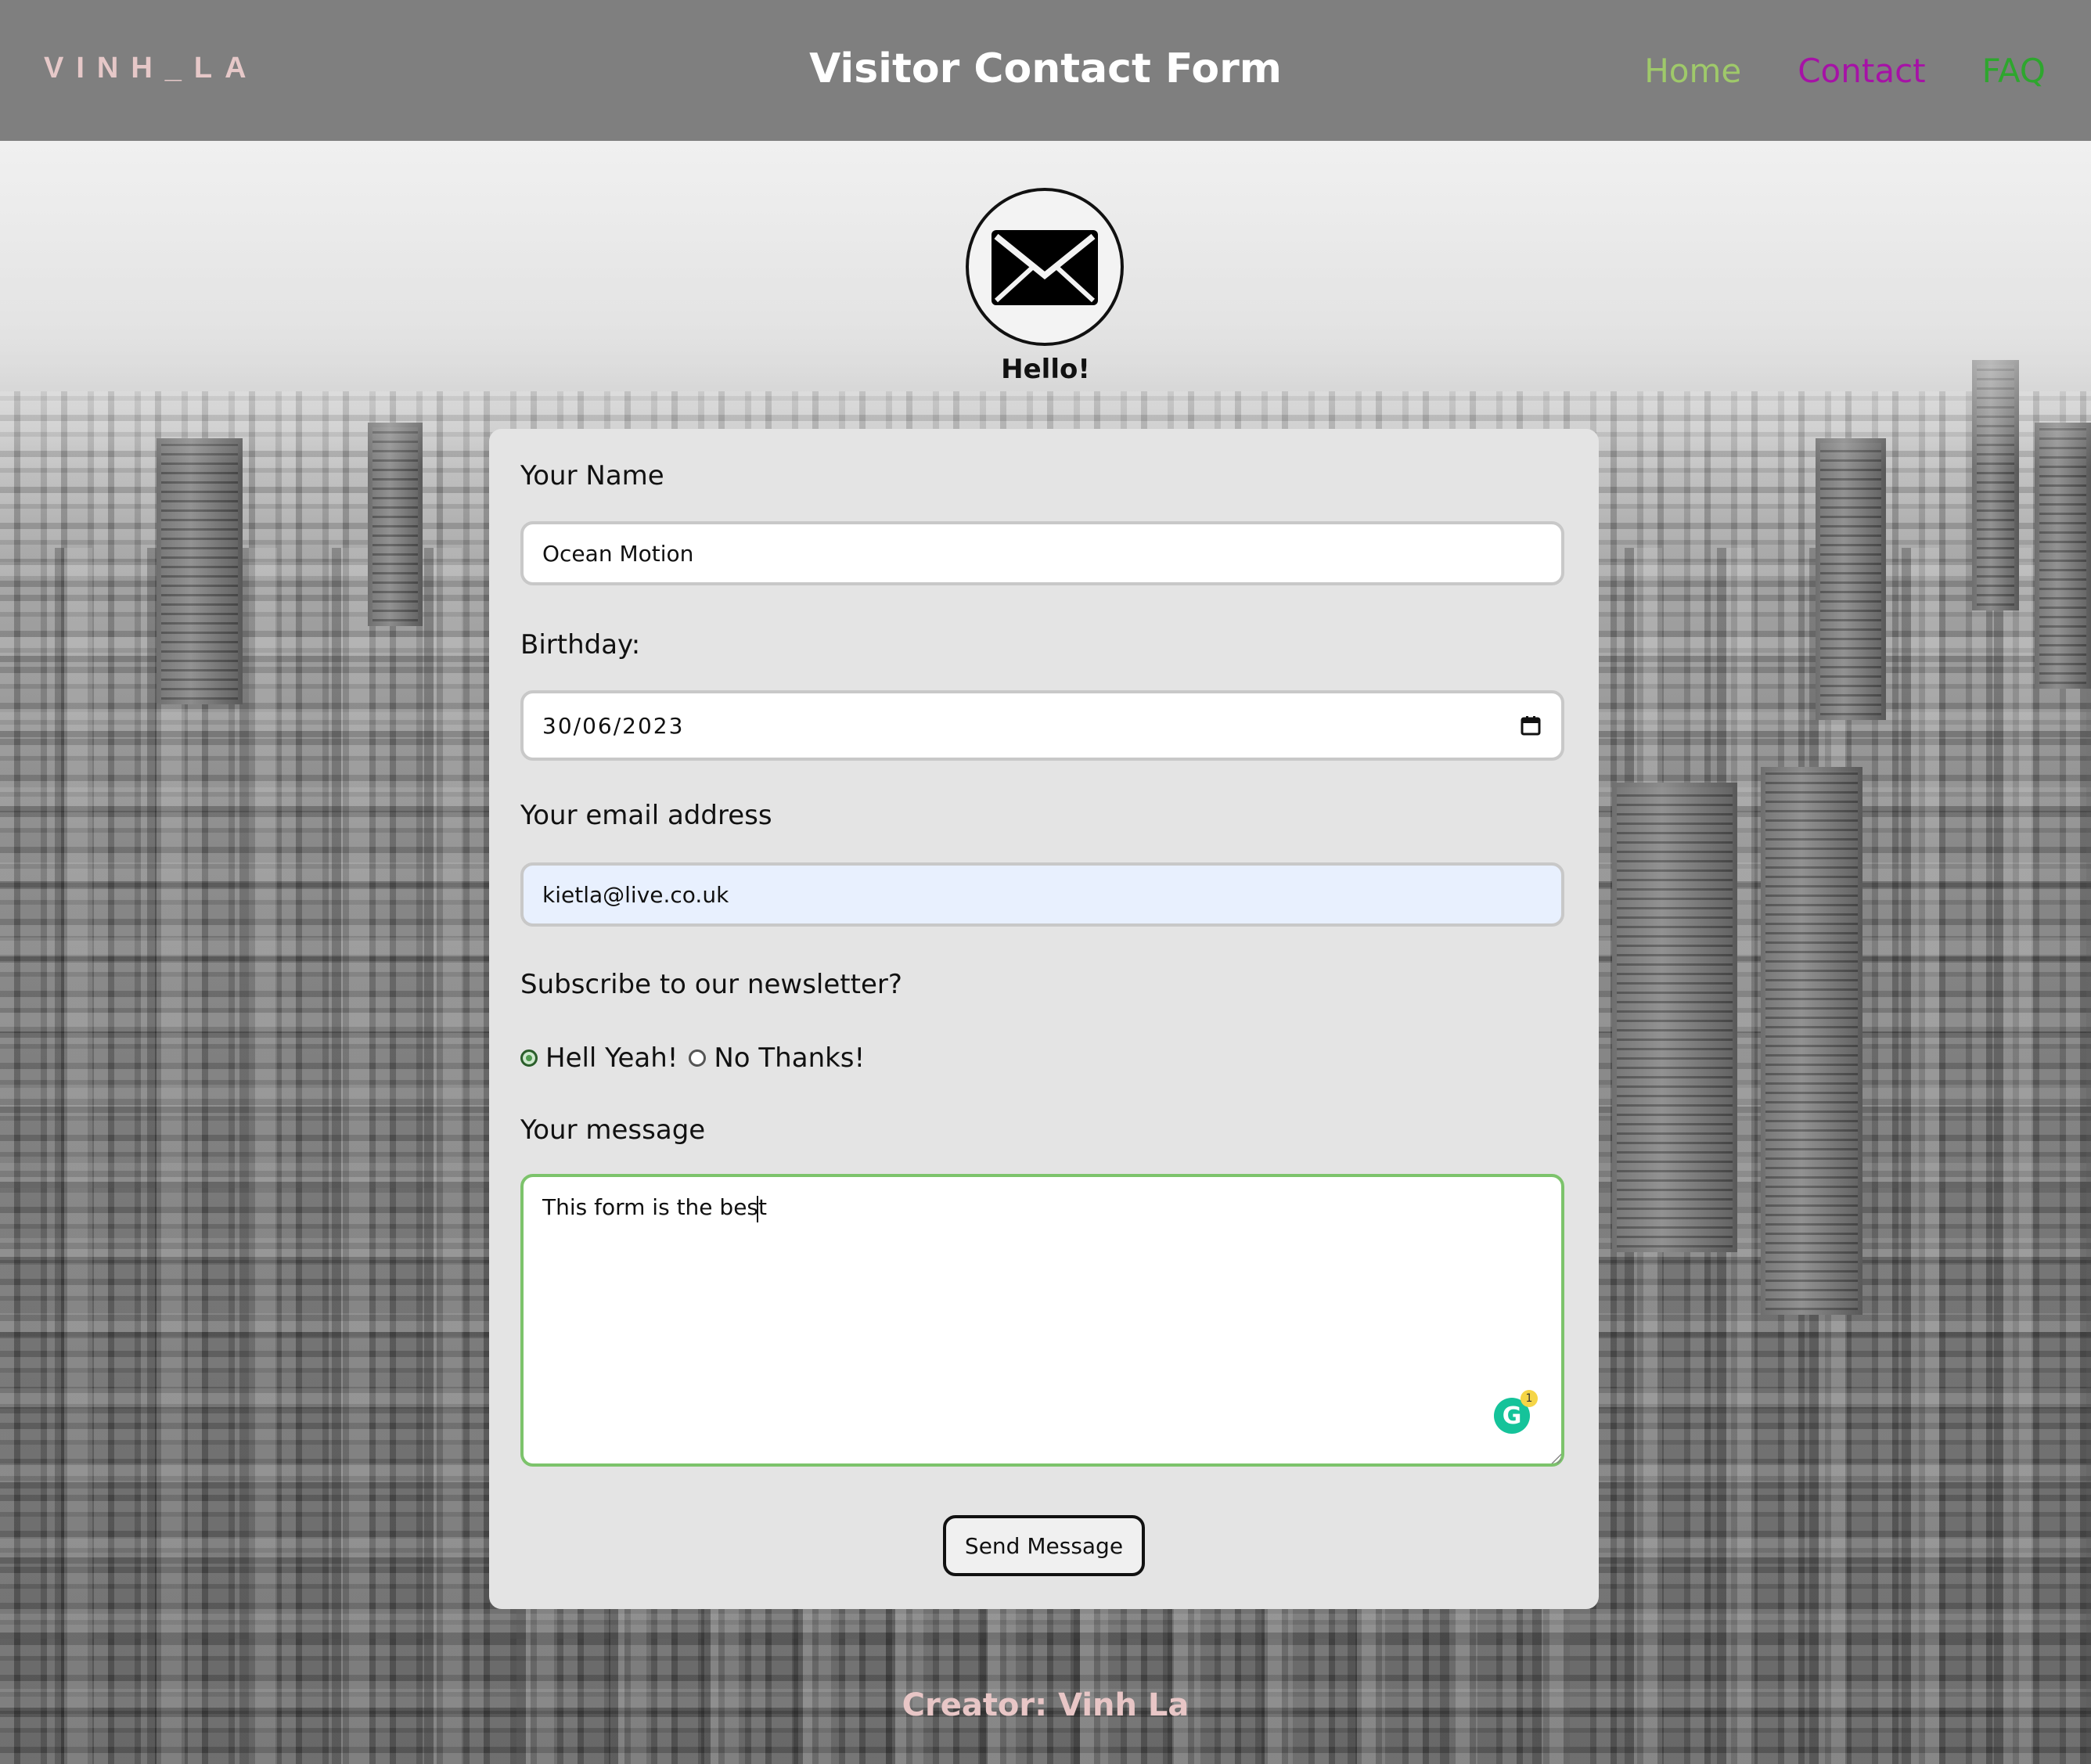 The height and width of the screenshot is (1764, 2091). What do you see at coordinates (1045, 369) in the screenshot?
I see `greeting-heading: Hello!` at bounding box center [1045, 369].